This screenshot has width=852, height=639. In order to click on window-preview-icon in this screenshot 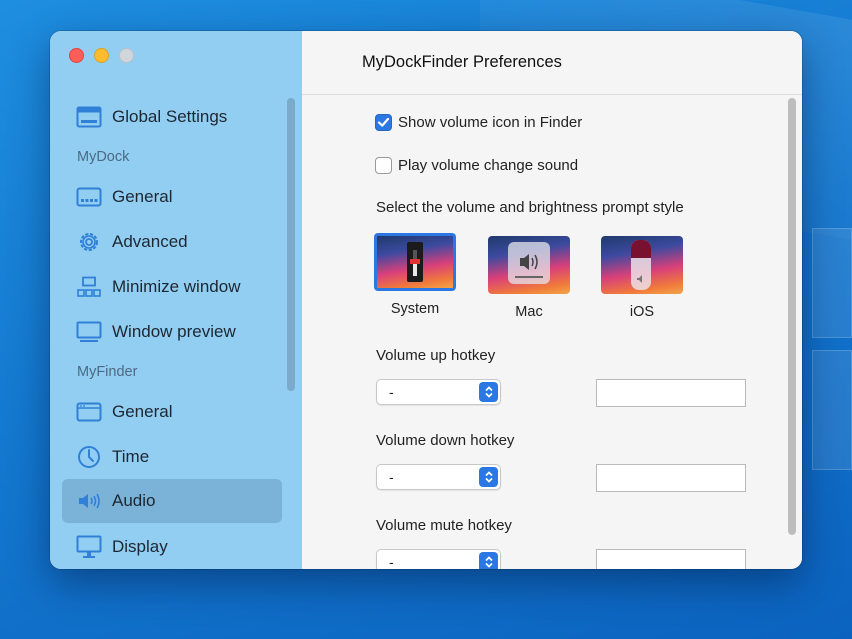, I will do `click(89, 332)`.